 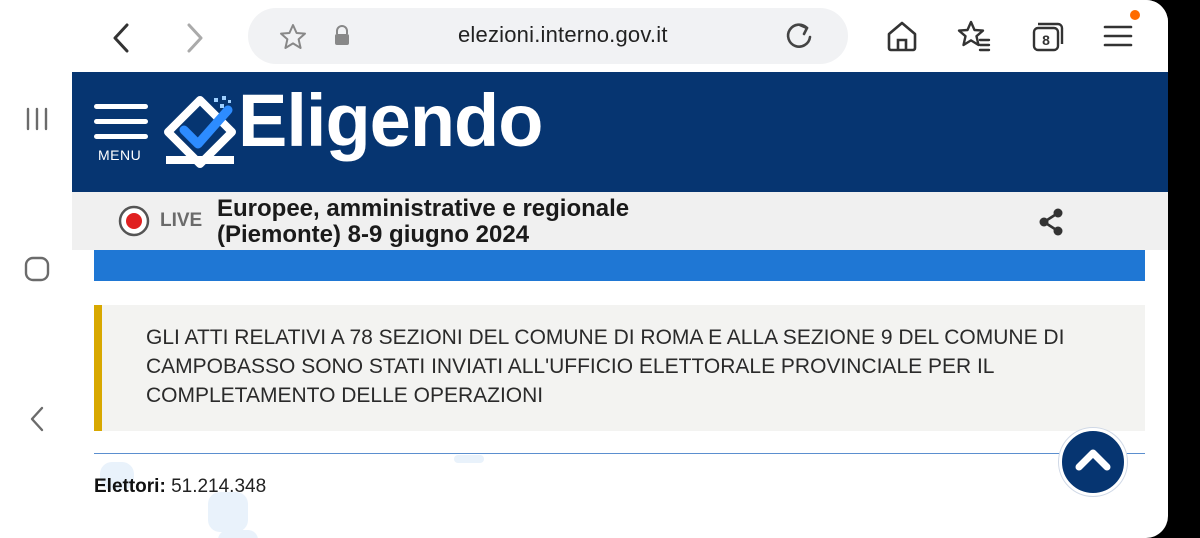 What do you see at coordinates (974, 36) in the screenshot?
I see `bookmarks-icon` at bounding box center [974, 36].